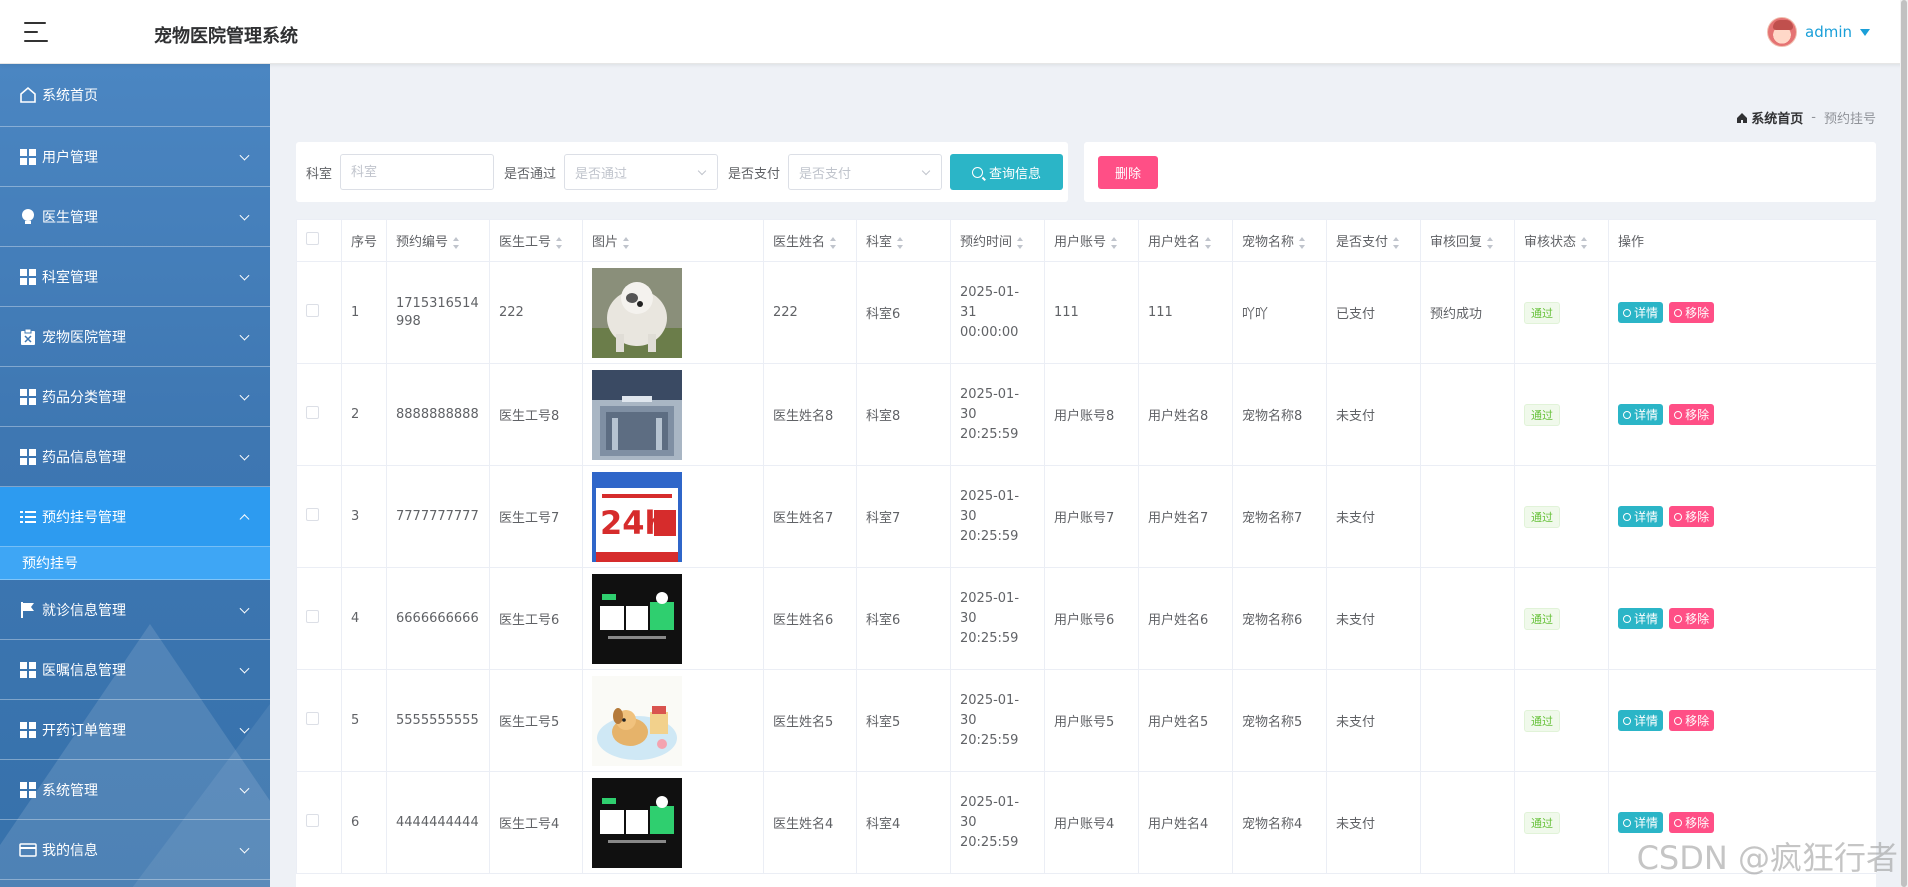 This screenshot has height=887, width=1908. Describe the element at coordinates (1373, 240) in the screenshot. I see `header-cell: 是否支付` at that location.